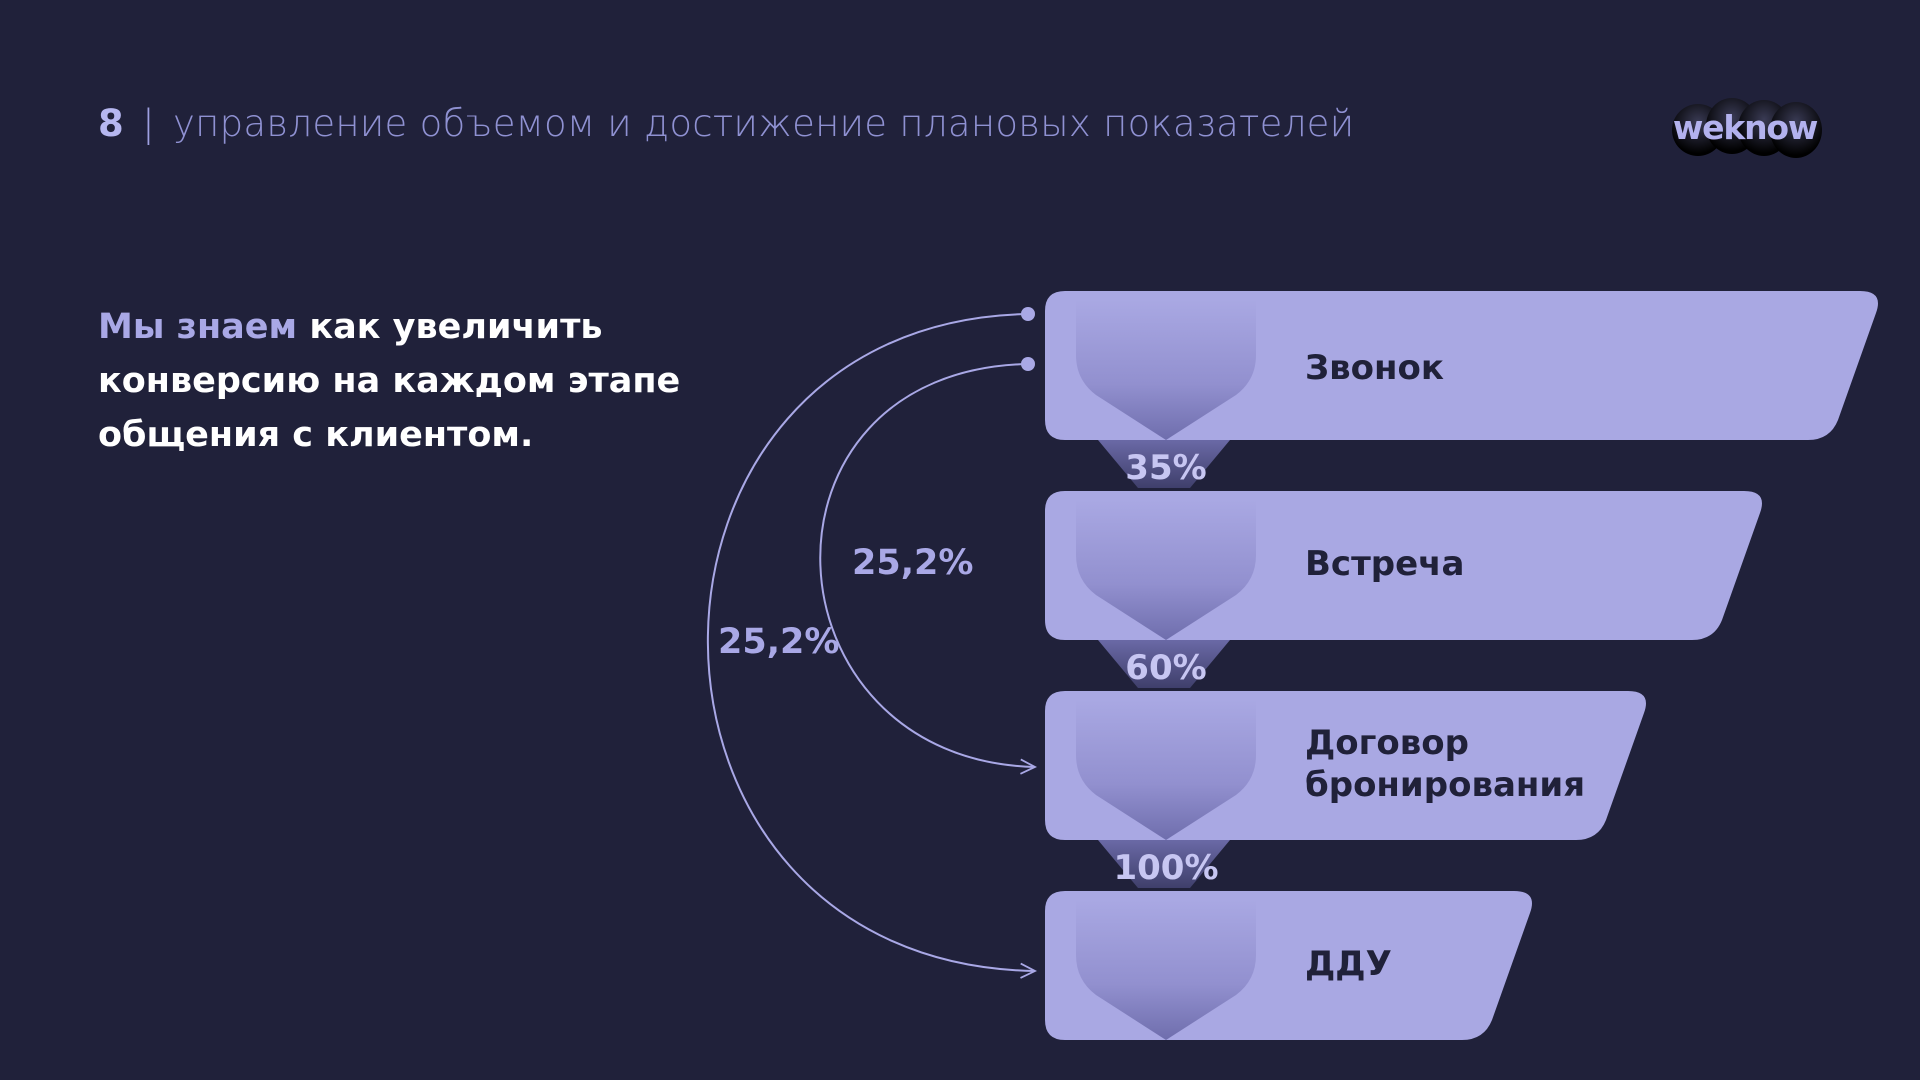 Image resolution: width=1920 pixels, height=1080 pixels. Describe the element at coordinates (1288, 965) in the screenshot. I see `funnel-stage-ddu: ДДУ` at that location.